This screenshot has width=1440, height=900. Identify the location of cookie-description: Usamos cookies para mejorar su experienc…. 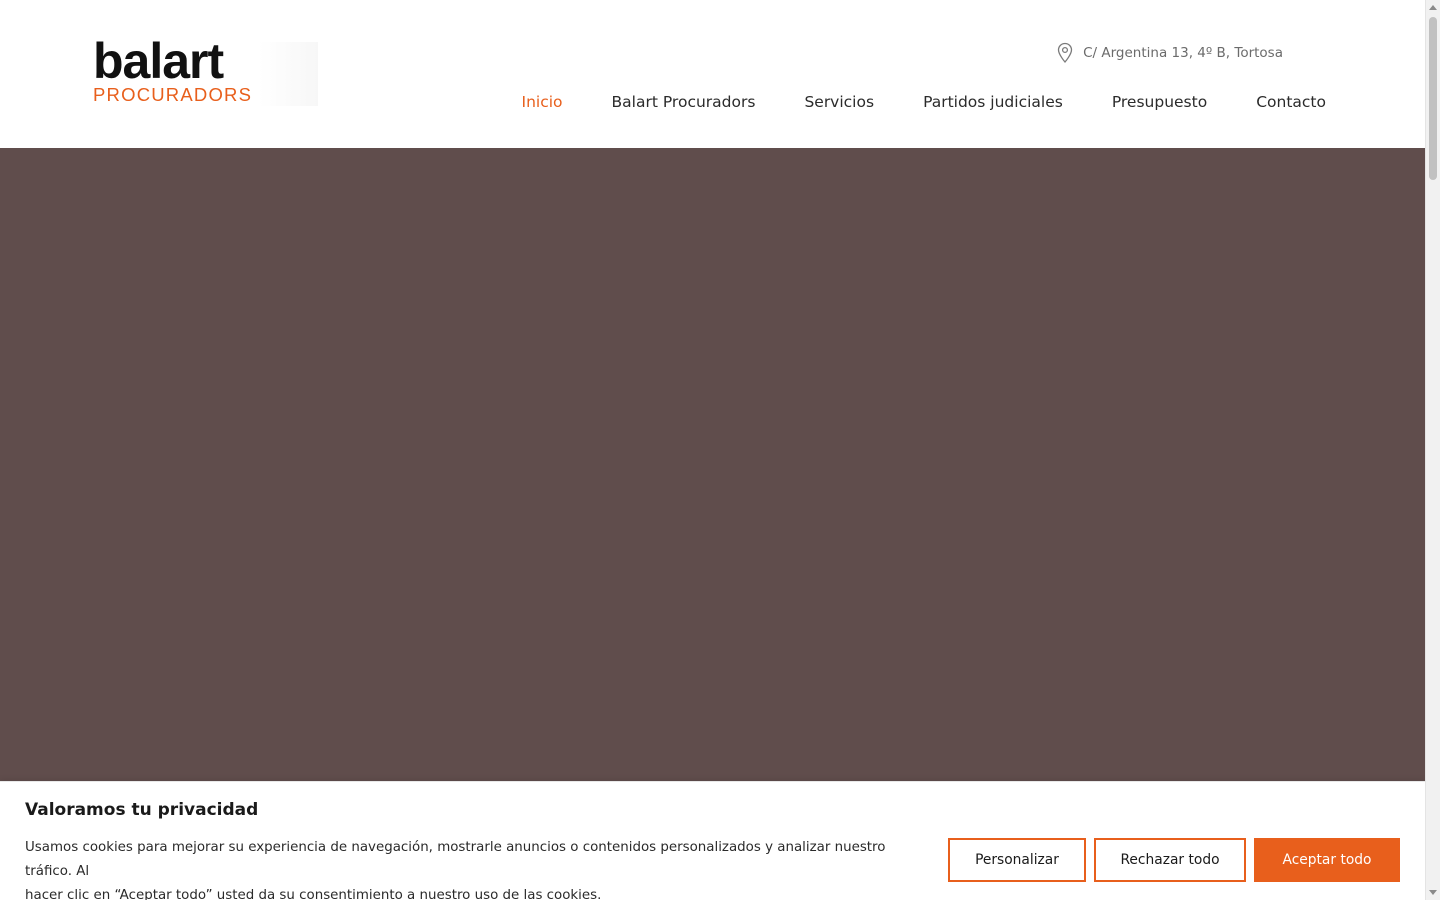
(475, 868).